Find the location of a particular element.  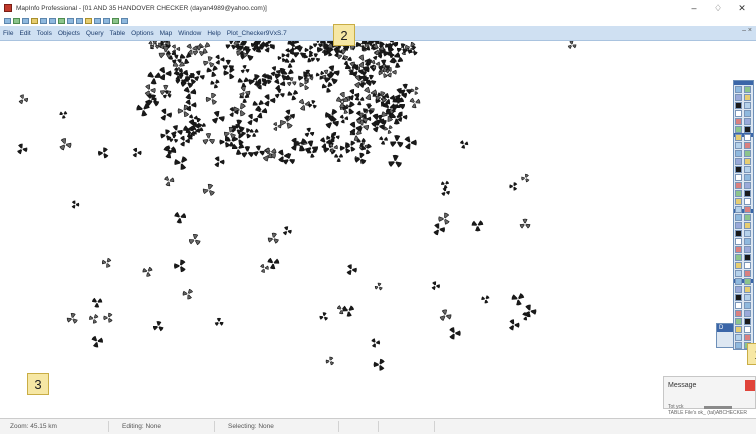

new-mapper-button is located at coordinates (88, 20).